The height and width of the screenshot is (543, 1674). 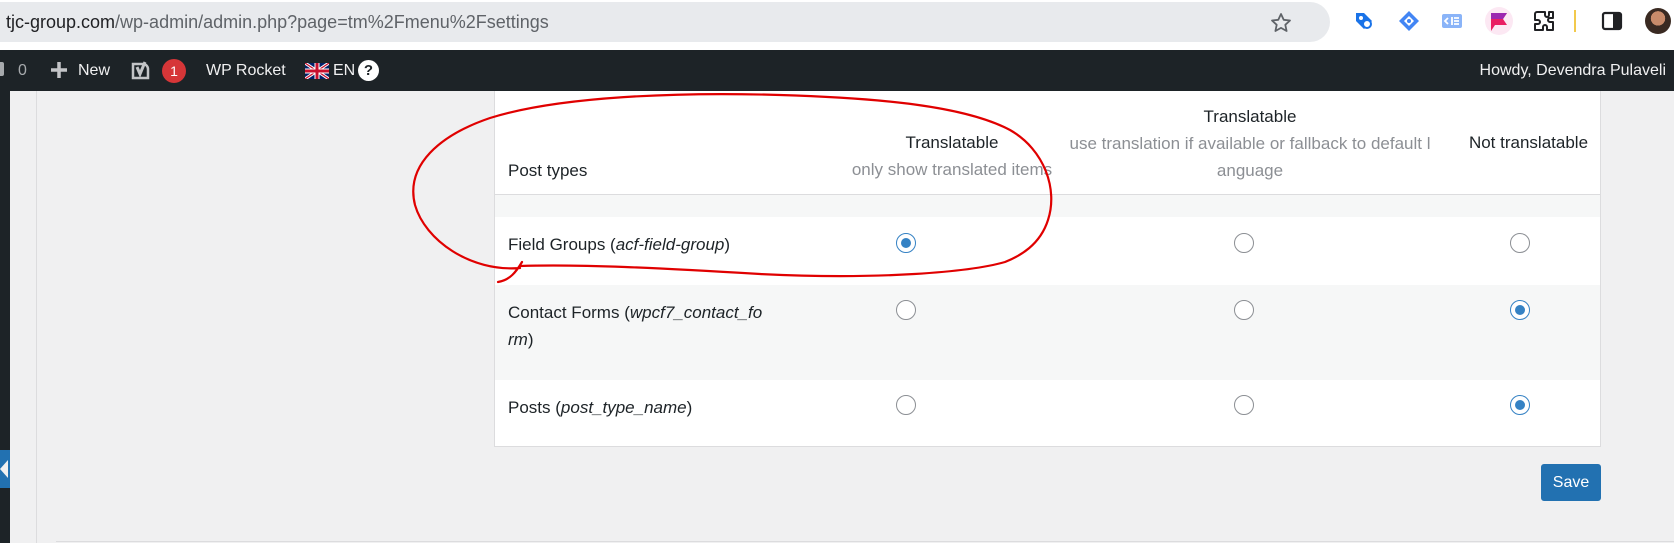 I want to click on row-name: Posts, so click(x=529, y=407).